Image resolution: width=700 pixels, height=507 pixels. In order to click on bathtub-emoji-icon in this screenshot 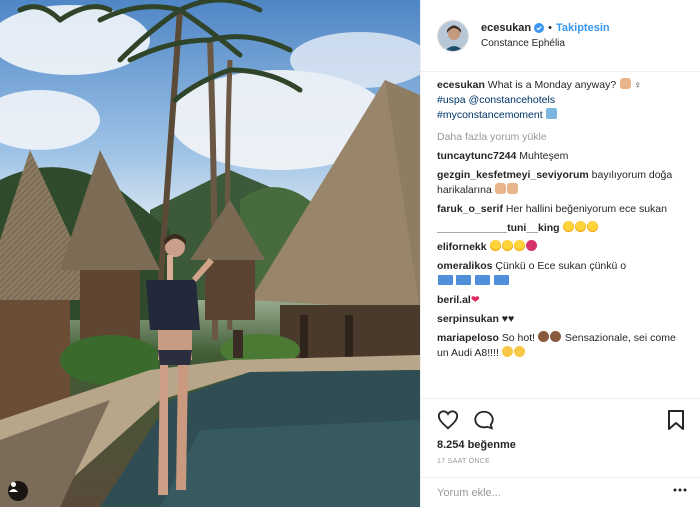, I will do `click(552, 113)`.